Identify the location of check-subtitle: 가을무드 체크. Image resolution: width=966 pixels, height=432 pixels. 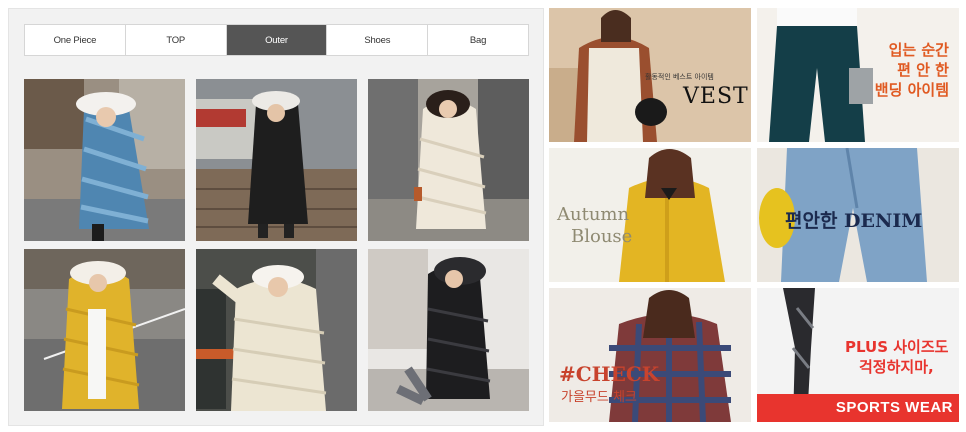
(599, 397).